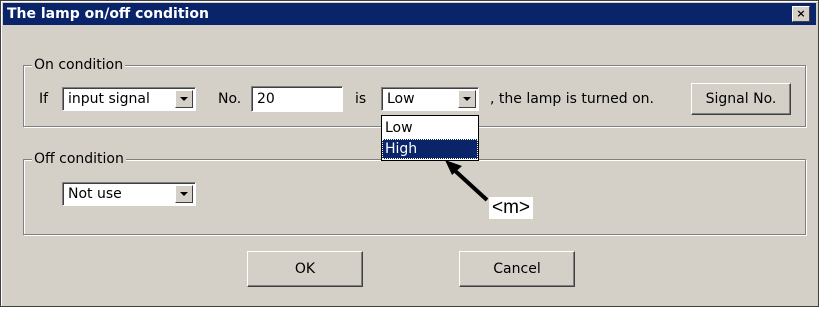  Describe the element at coordinates (129, 194) in the screenshot. I see `off-mode-combo: Not use` at that location.